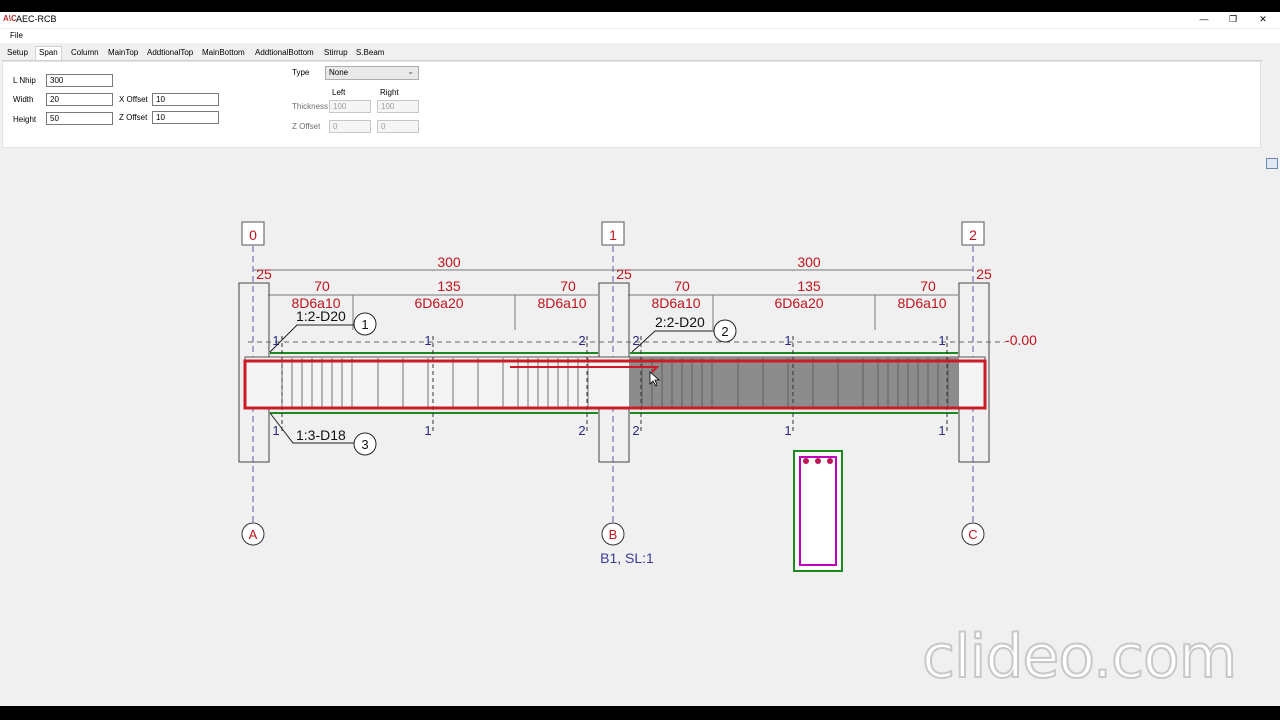  What do you see at coordinates (364, 324) in the screenshot?
I see `rebar-tag-number: 1` at bounding box center [364, 324].